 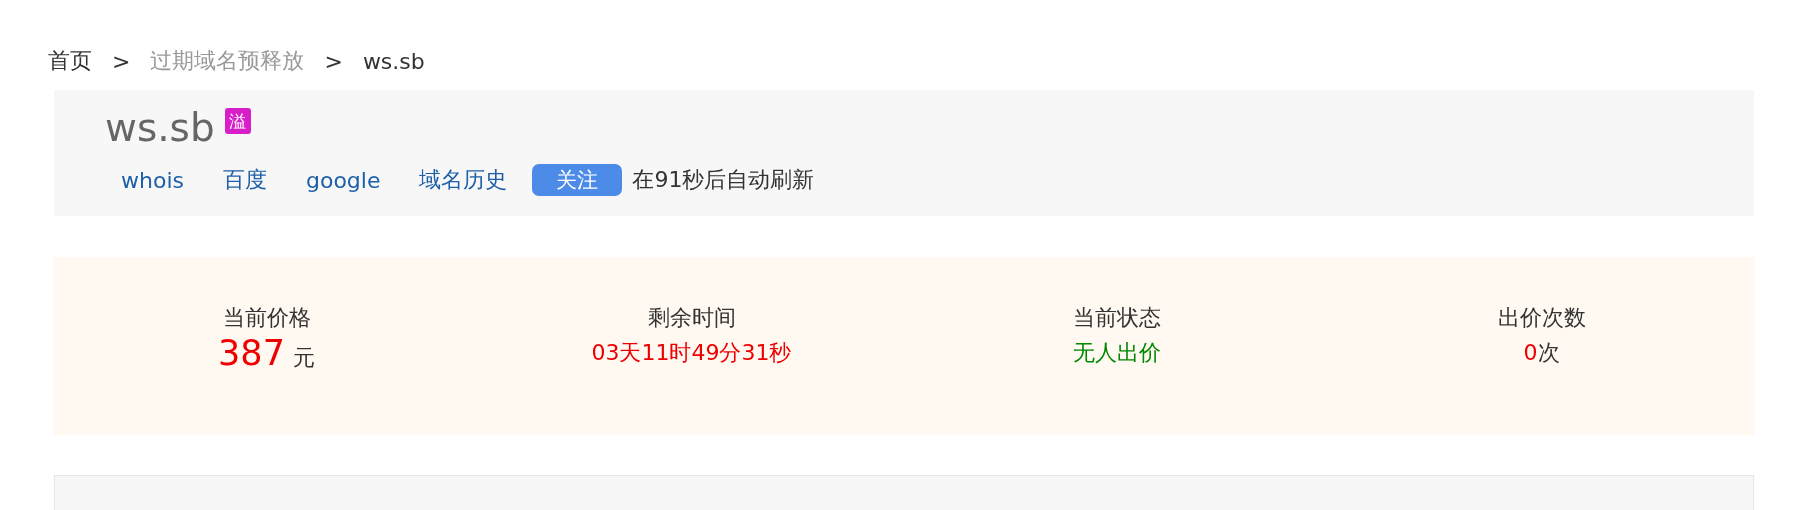 What do you see at coordinates (70, 61) in the screenshot?
I see `breadcrumb-item: 首页` at bounding box center [70, 61].